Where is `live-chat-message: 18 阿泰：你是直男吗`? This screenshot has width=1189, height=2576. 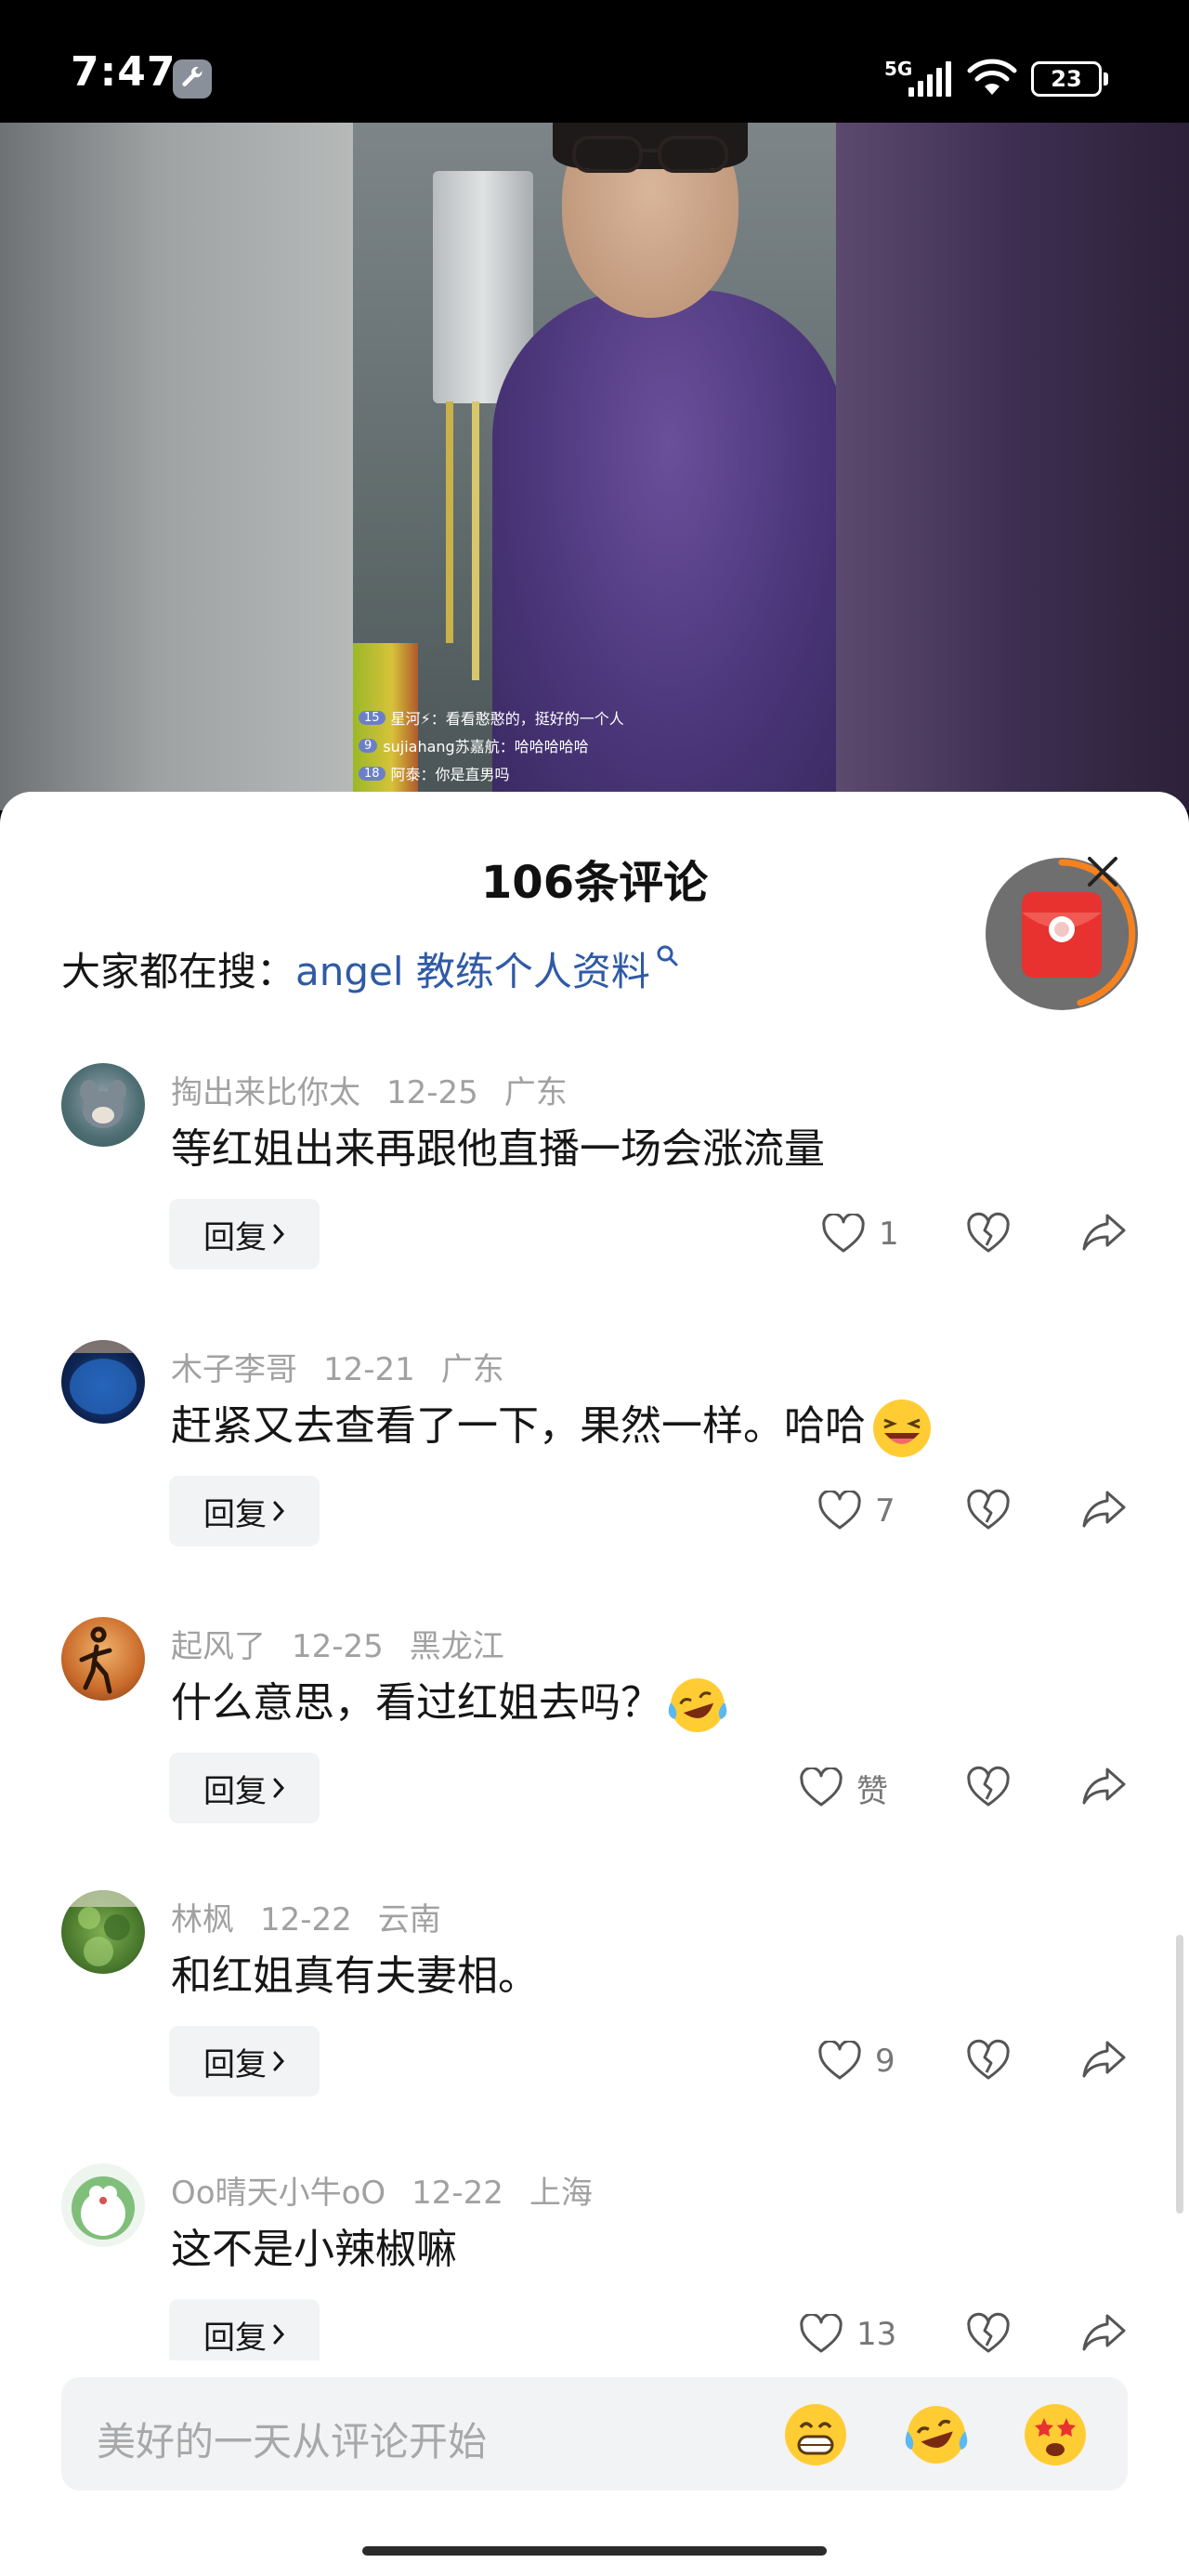 live-chat-message: 18 阿泰：你是直男吗 is located at coordinates (491, 773).